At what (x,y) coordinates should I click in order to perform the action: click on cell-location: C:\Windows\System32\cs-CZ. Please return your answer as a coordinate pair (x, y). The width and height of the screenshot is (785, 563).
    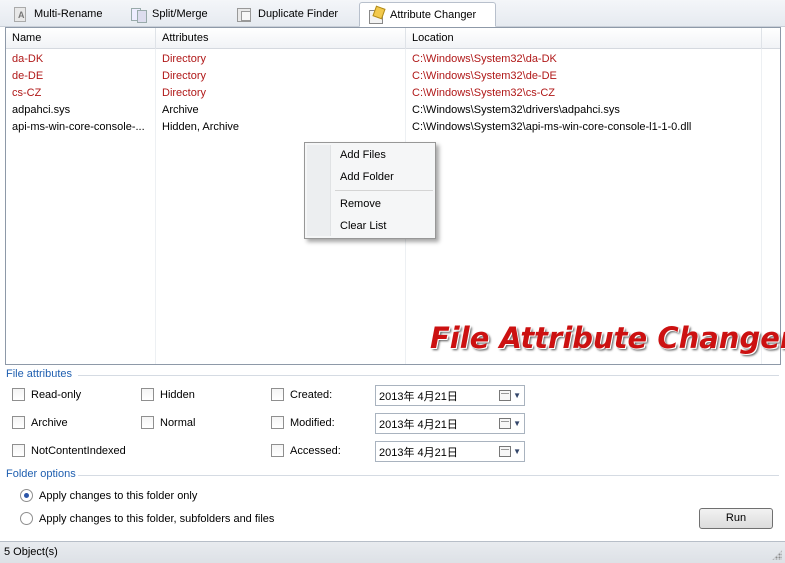
    Looking at the image, I should click on (484, 93).